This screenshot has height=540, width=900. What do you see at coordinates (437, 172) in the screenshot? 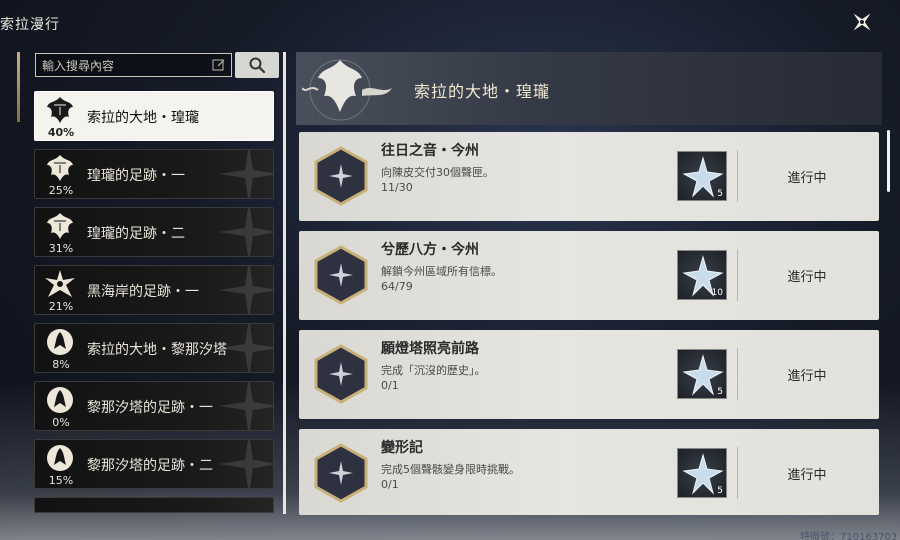
I see `quest-description: 向陳皮交付30個聲匣。` at bounding box center [437, 172].